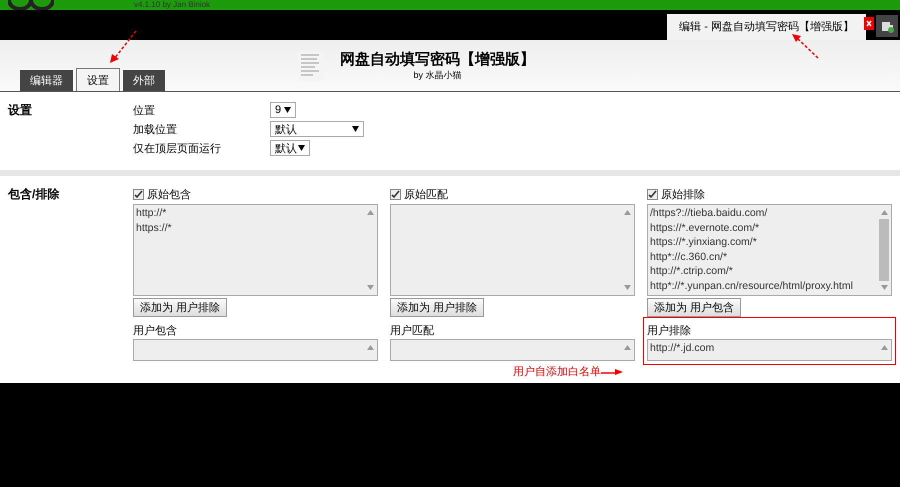 Image resolution: width=900 pixels, height=487 pixels. I want to click on tab: 编辑器, so click(46, 80).